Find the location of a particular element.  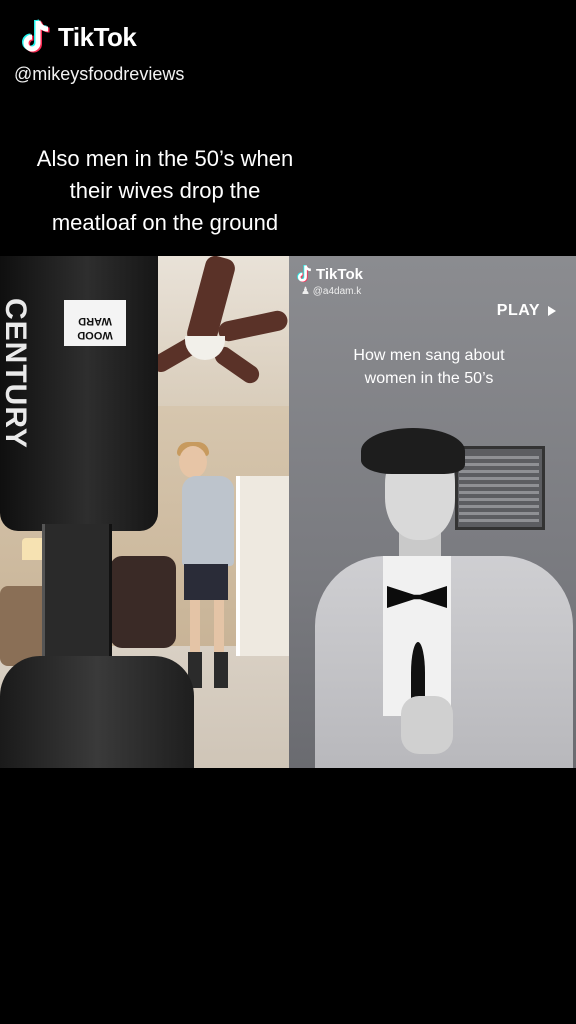

punching-bag: WOOD WARD CENTURY is located at coordinates (79, 393).